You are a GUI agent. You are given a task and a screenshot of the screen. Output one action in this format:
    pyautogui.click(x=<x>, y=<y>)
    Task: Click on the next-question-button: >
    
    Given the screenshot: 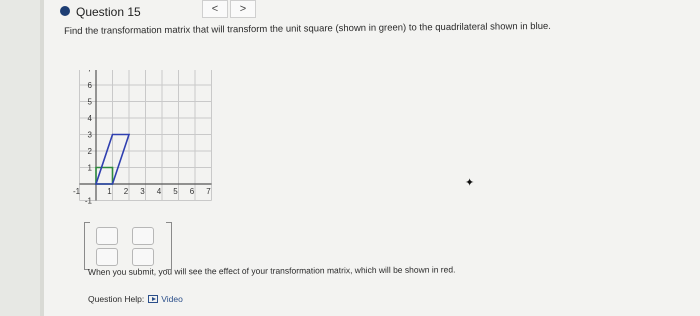 What is the action you would take?
    pyautogui.click(x=243, y=9)
    